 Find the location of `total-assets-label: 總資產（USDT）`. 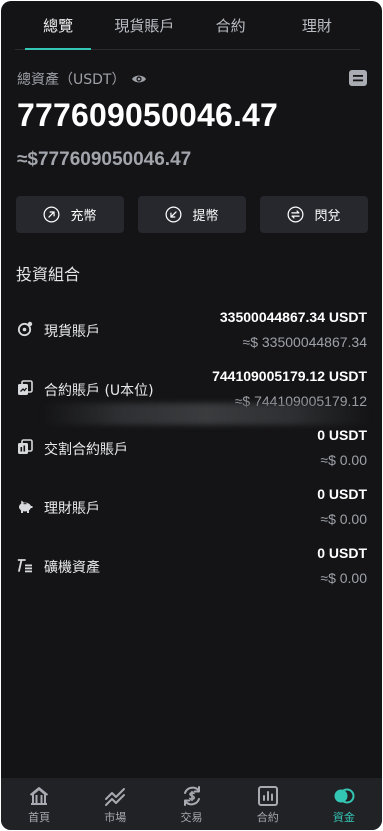

total-assets-label: 總資產（USDT） is located at coordinates (82, 79).